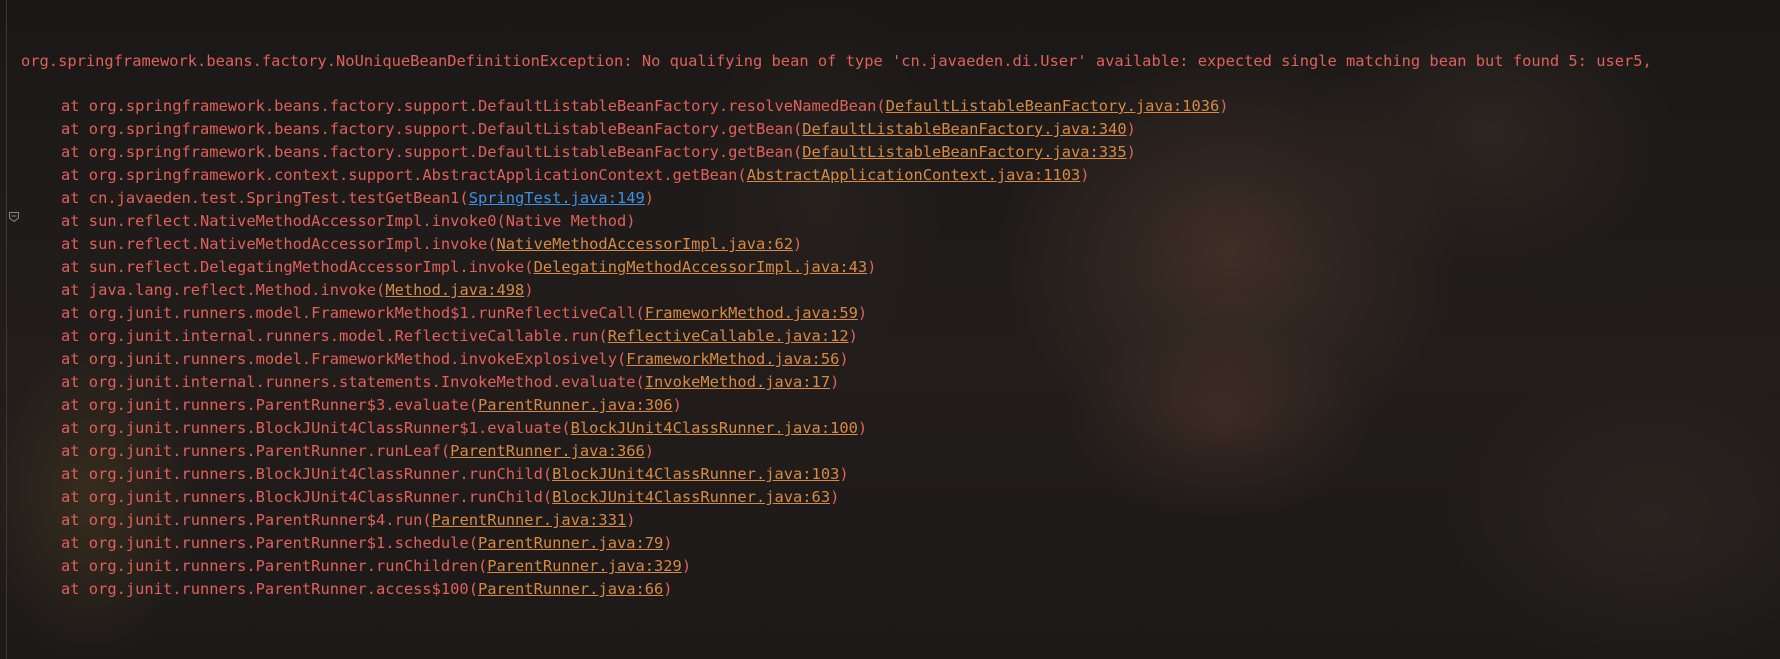  What do you see at coordinates (570, 543) in the screenshot?
I see `source-link: ParentRunner.java:79` at bounding box center [570, 543].